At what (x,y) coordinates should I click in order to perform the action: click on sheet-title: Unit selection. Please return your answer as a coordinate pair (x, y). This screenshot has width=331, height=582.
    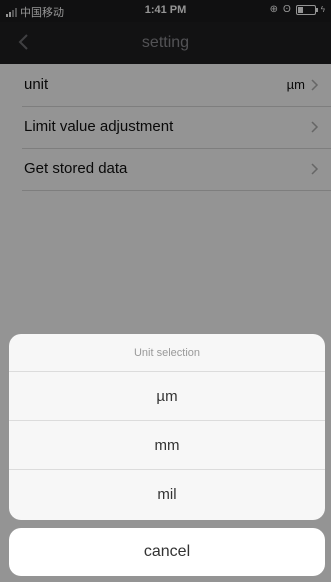
    Looking at the image, I should click on (167, 353).